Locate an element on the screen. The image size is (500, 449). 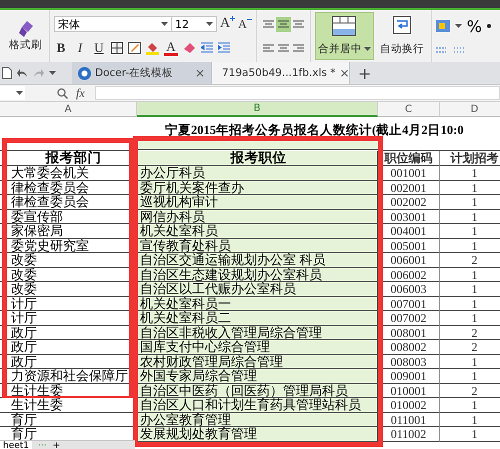
underline-button: U is located at coordinates (99, 48).